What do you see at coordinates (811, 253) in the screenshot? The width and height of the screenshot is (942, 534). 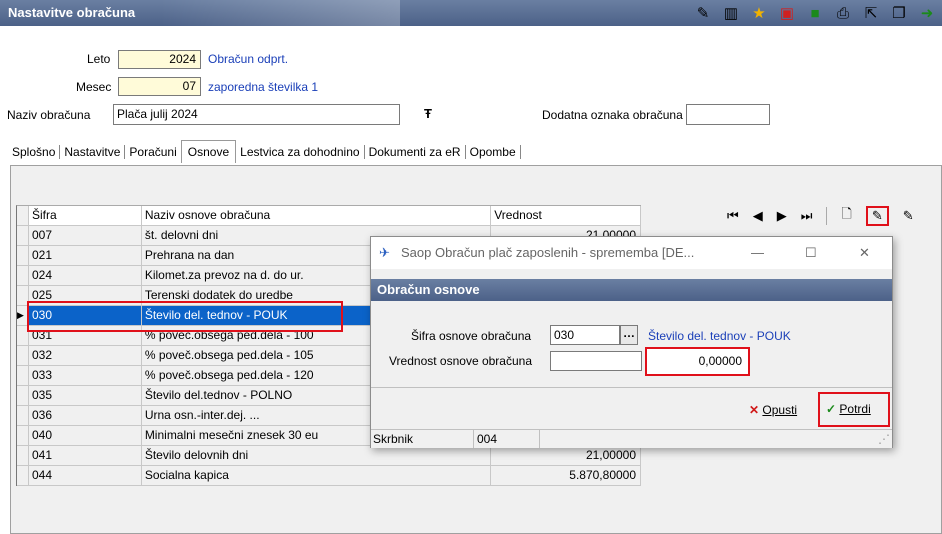 I see `maximize-button: ☐` at bounding box center [811, 253].